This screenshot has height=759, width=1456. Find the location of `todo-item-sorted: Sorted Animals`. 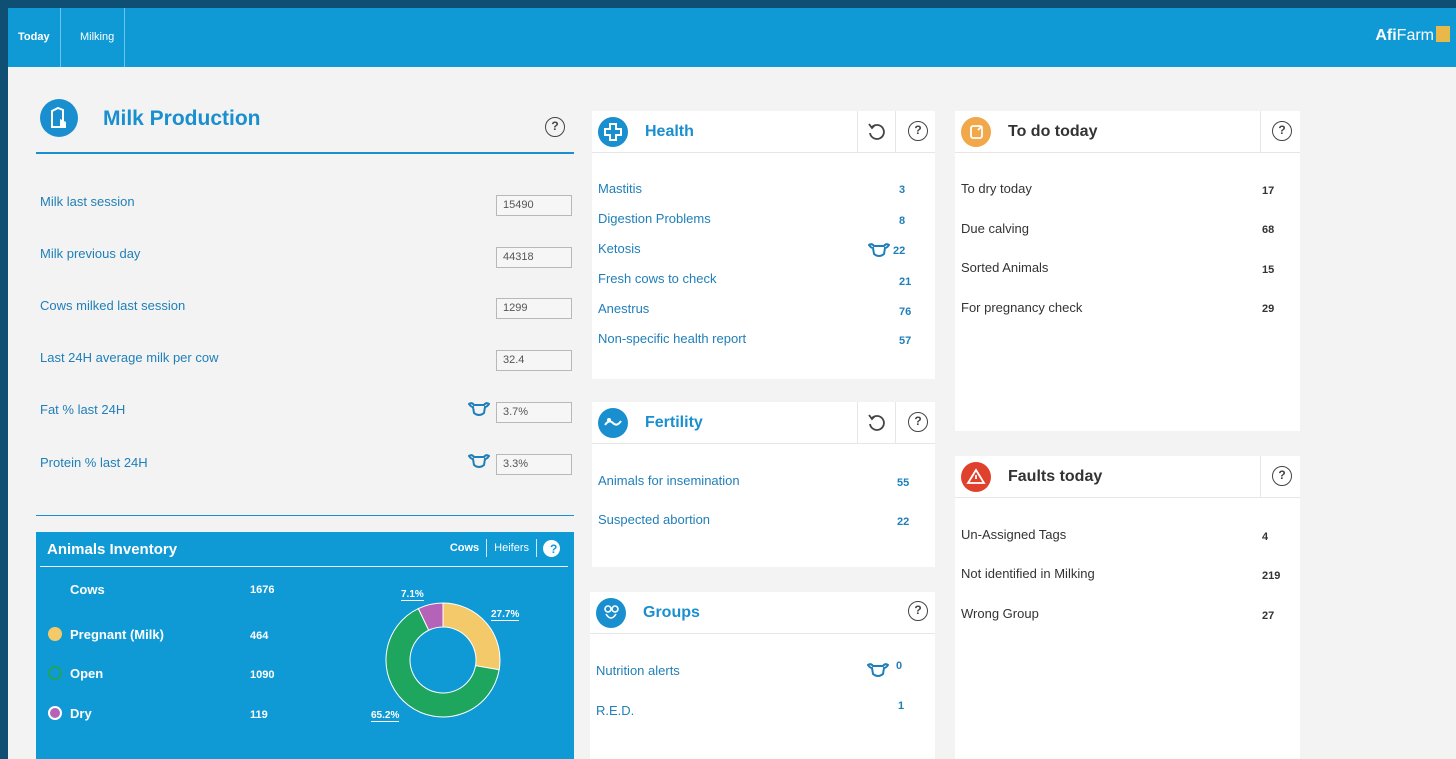

todo-item-sorted: Sorted Animals is located at coordinates (1004, 267).